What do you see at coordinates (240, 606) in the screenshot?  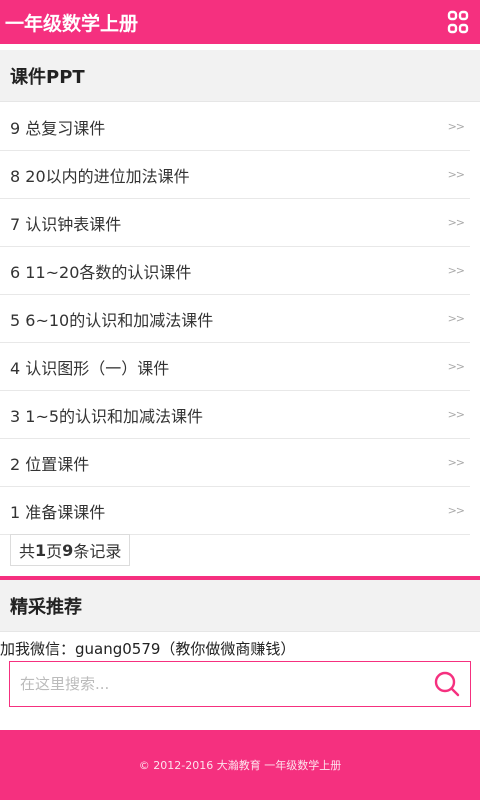 I see `featured-section-title: 精采推荐` at bounding box center [240, 606].